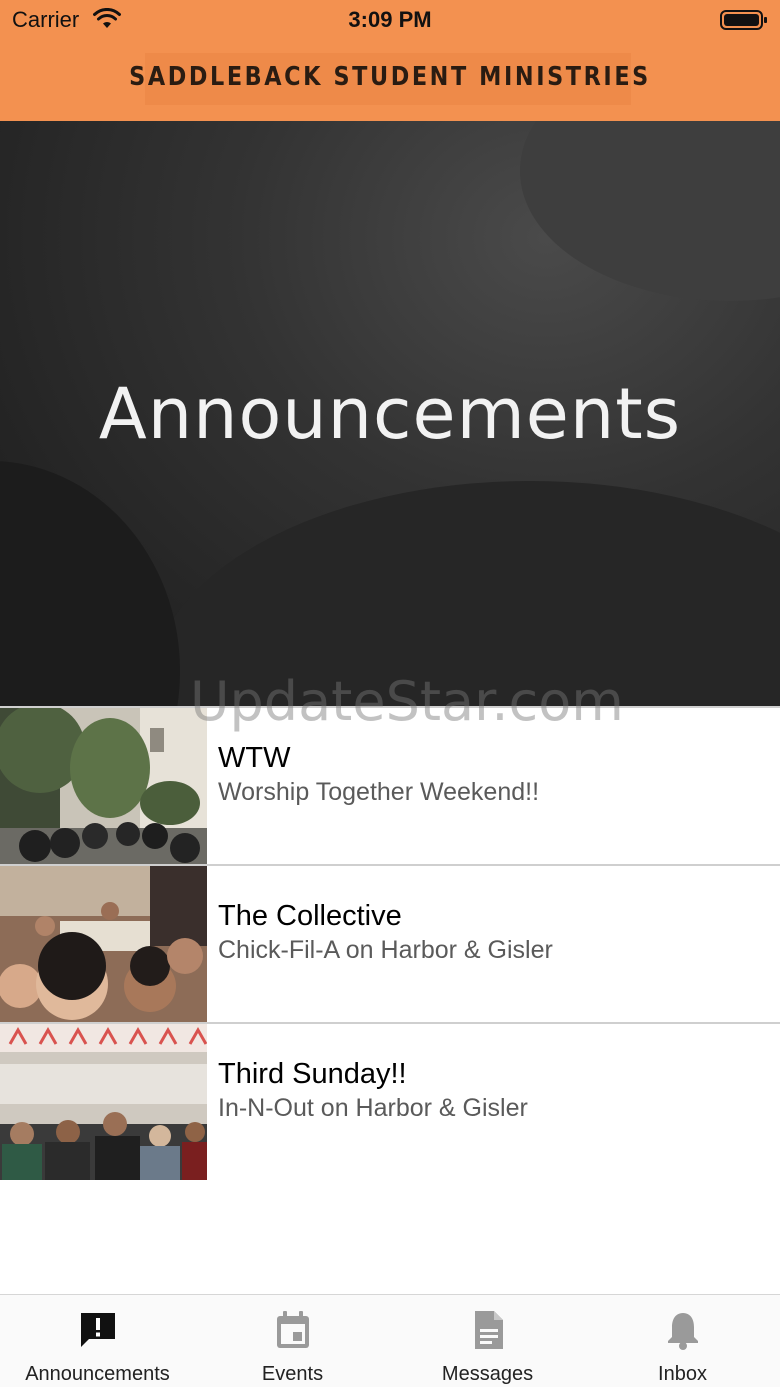 This screenshot has width=780, height=1387. I want to click on status-bar: Carrier 3:09 PM, so click(390, 20).